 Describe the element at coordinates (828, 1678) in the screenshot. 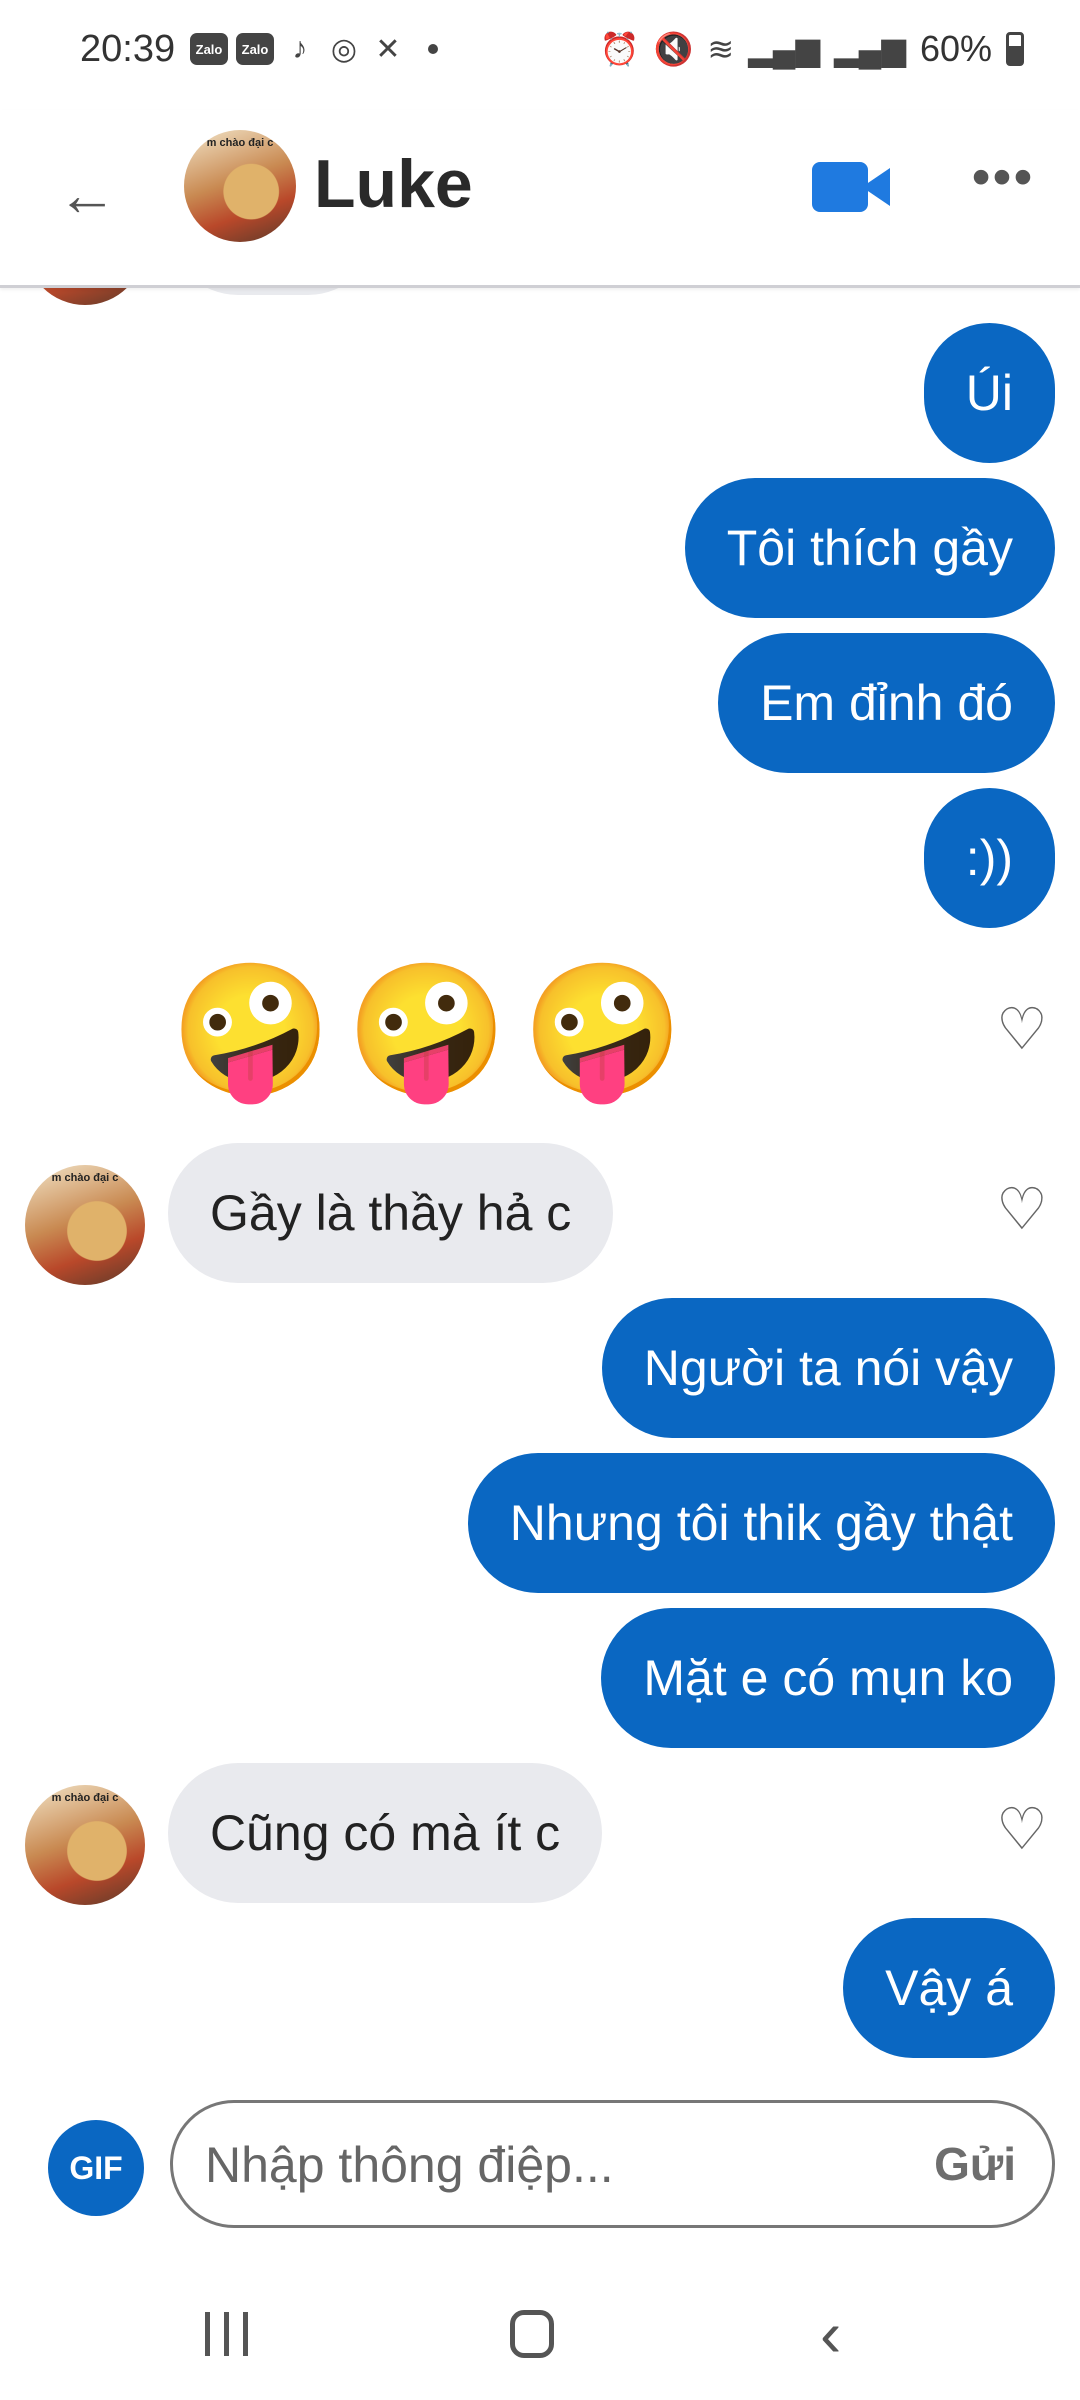

I see `message-bubble-outgoing: Mặt e có mụn ko` at that location.